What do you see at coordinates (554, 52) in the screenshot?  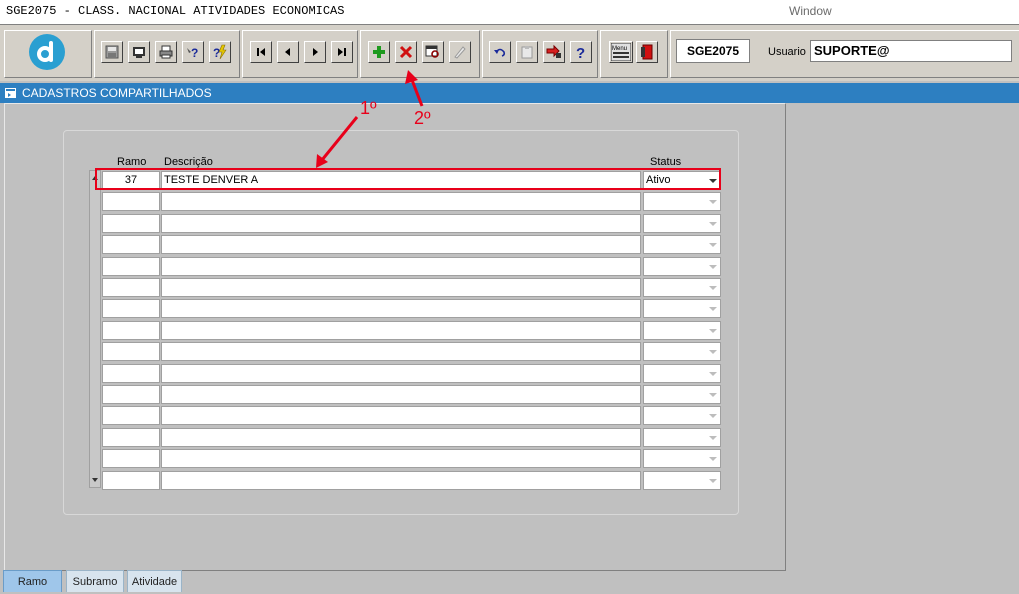 I see `tools-button` at bounding box center [554, 52].